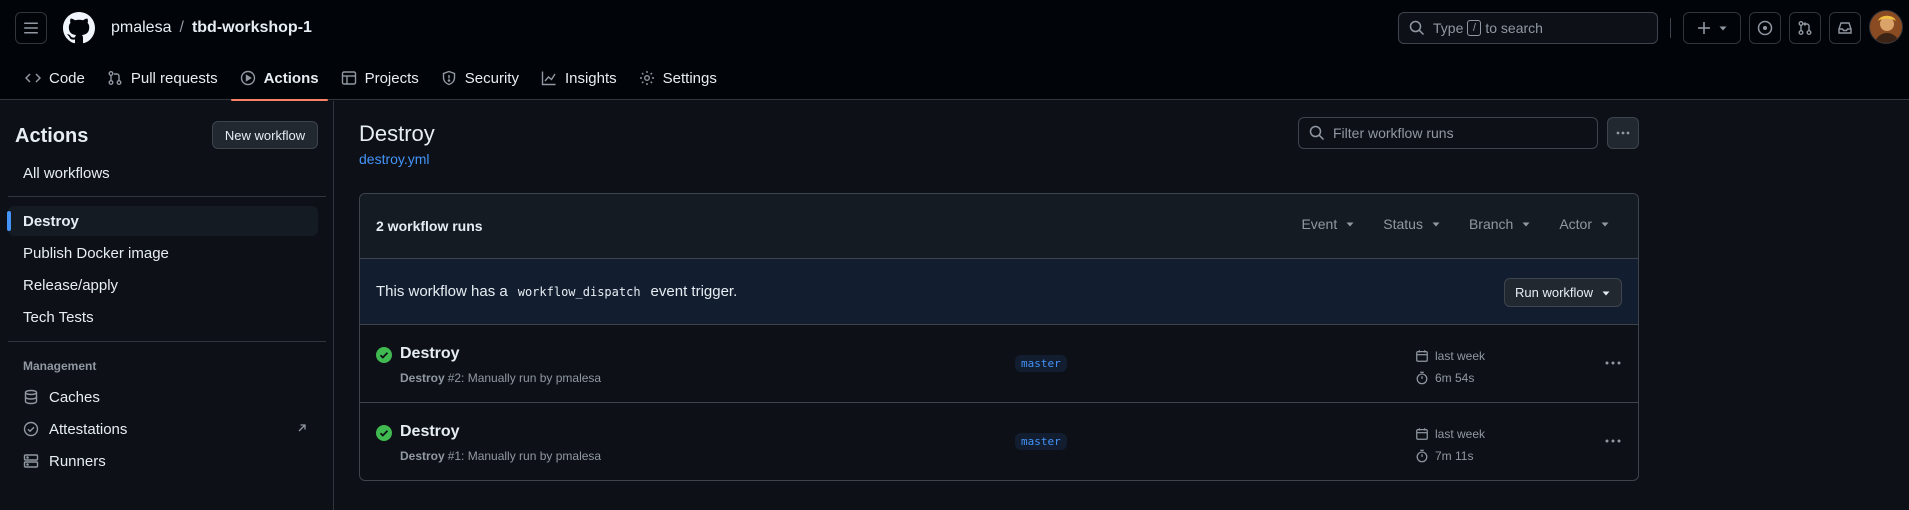 The height and width of the screenshot is (510, 1909). Describe the element at coordinates (548, 78) in the screenshot. I see `graph-icon` at that location.